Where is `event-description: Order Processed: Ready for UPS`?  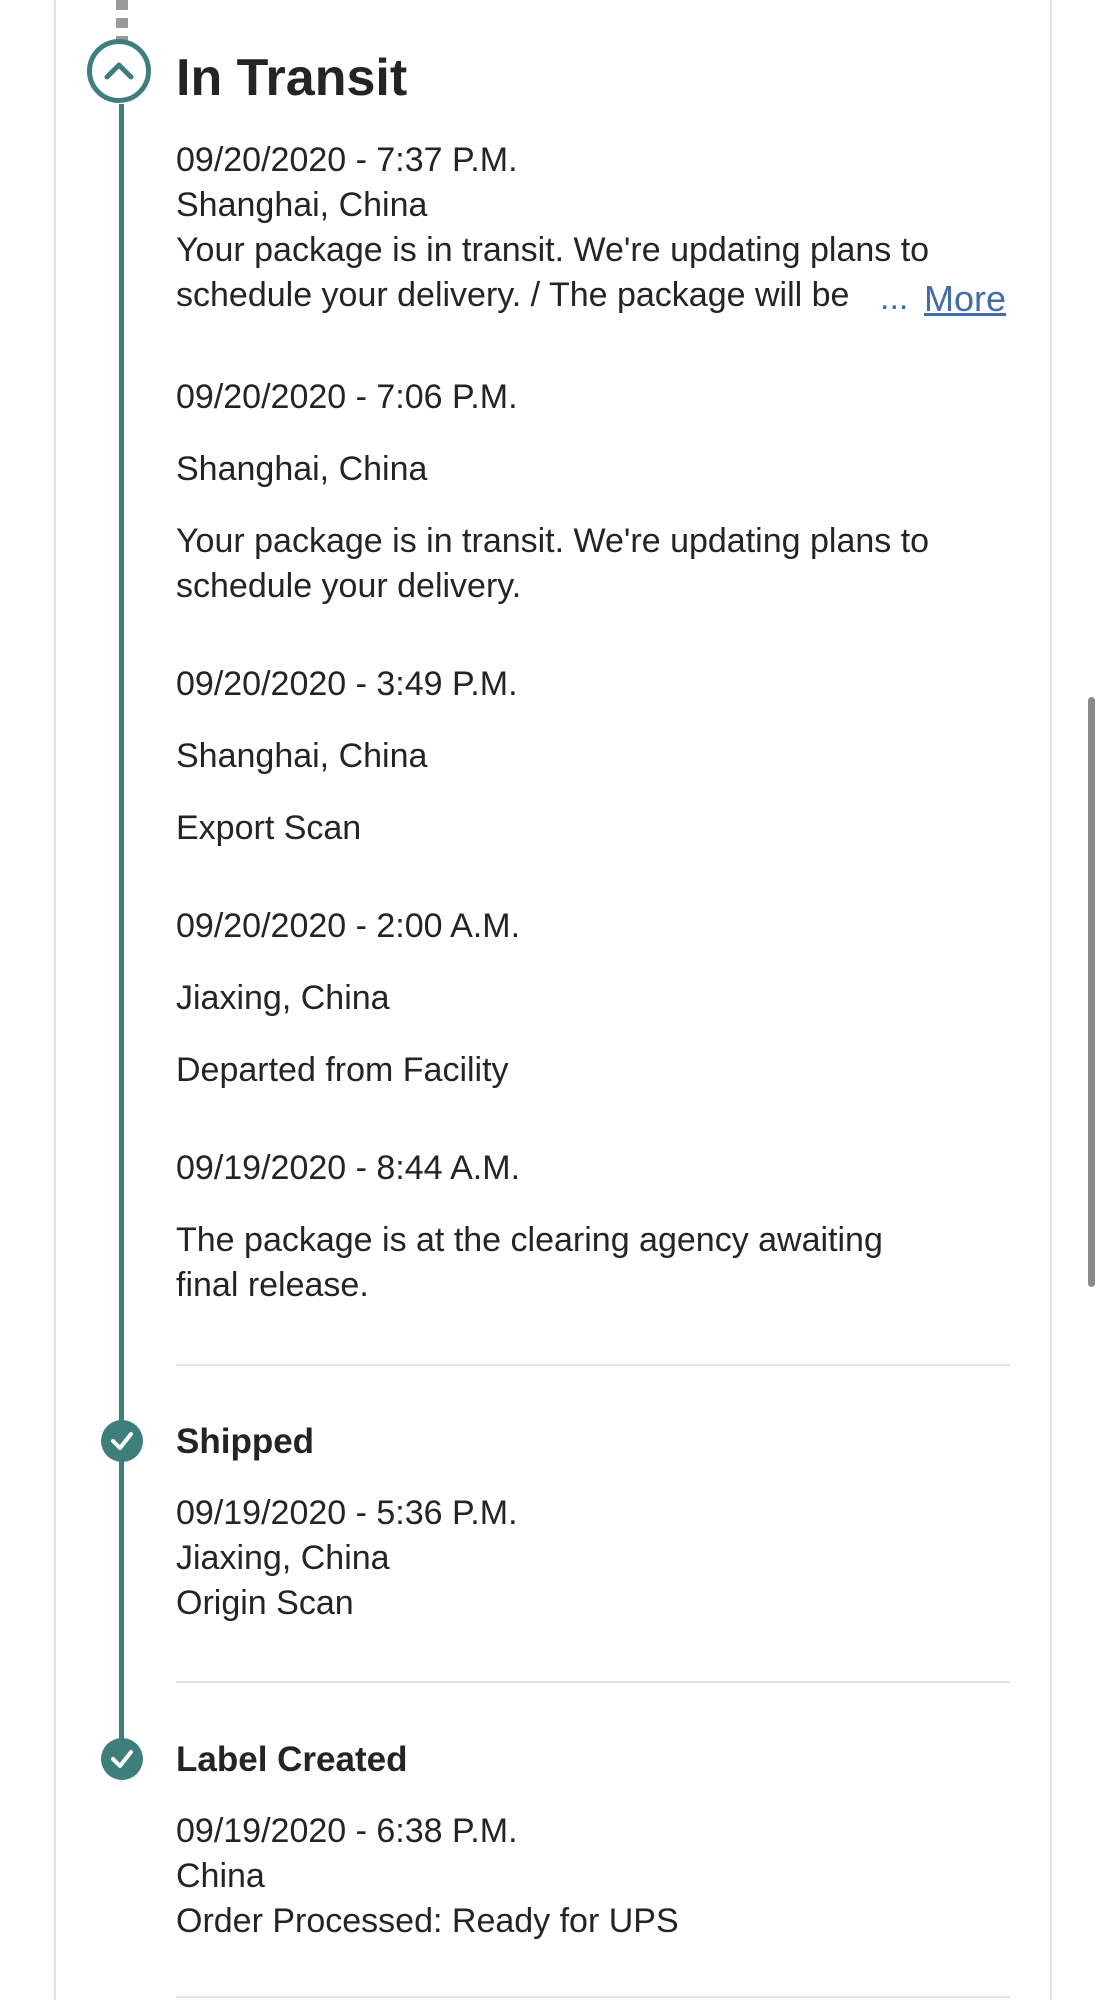
event-description: Order Processed: Ready for UPS is located at coordinates (427, 1921).